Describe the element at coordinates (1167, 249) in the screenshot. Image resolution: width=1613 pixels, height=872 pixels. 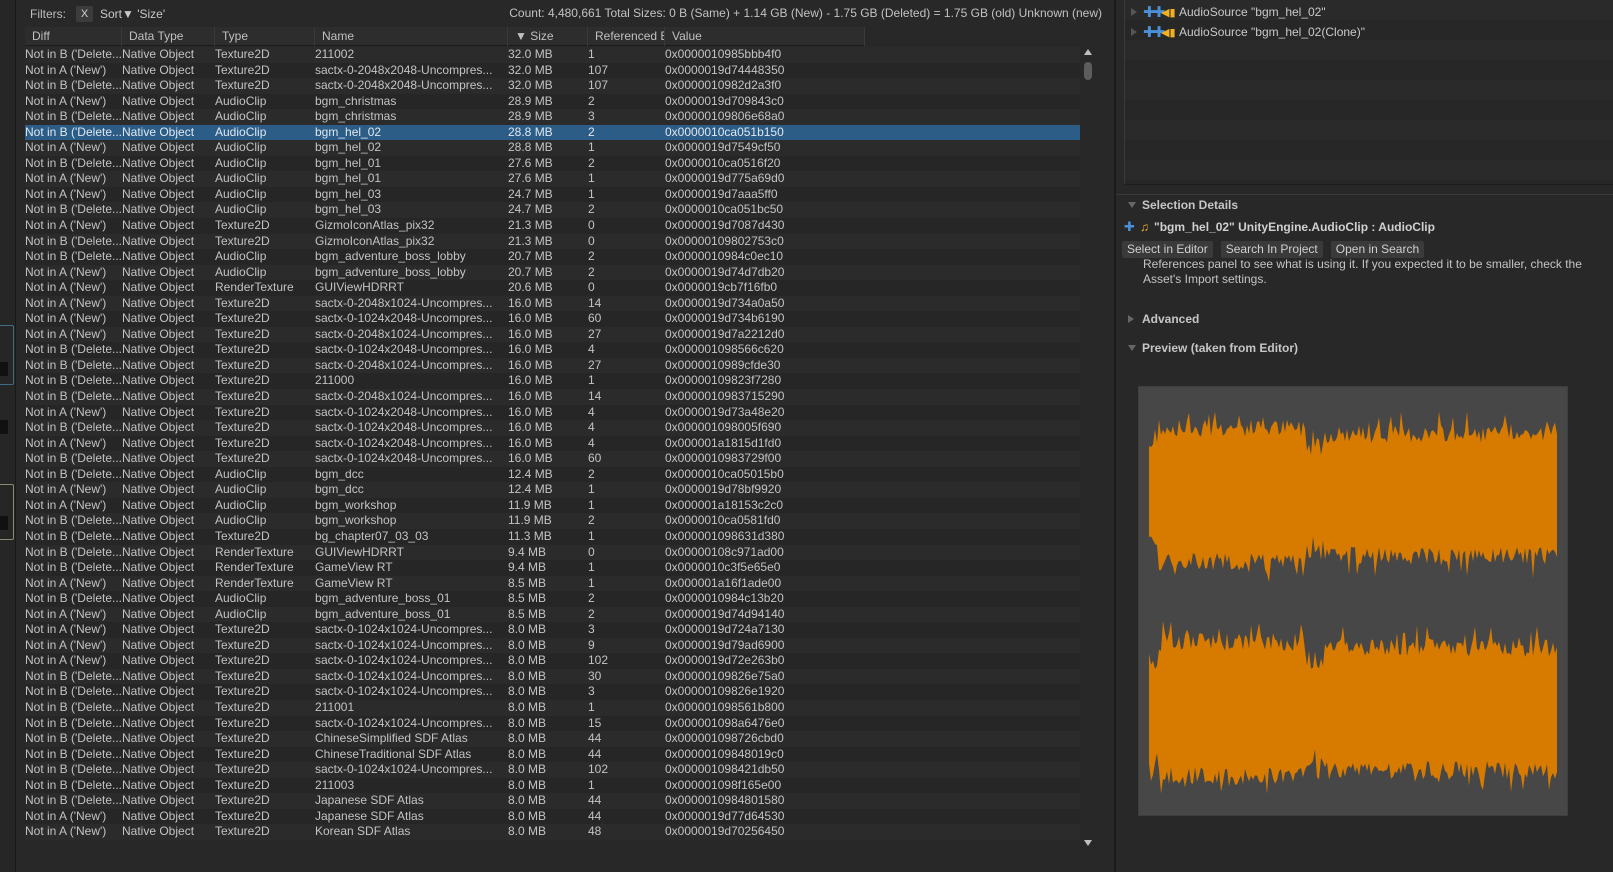
I see `select-in-editor-button: Select in Editor` at that location.